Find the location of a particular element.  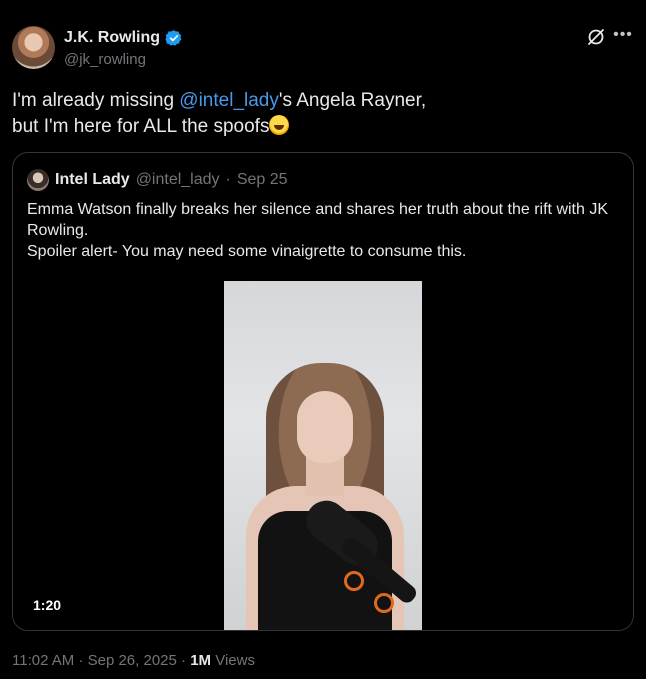

quoted-author-name: Intel Lady is located at coordinates (92, 179).